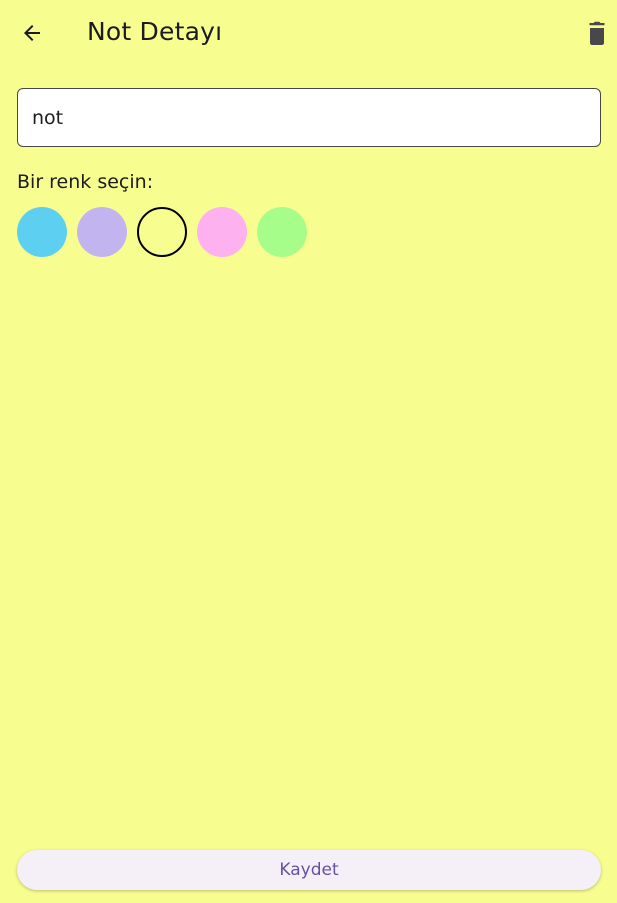 This screenshot has width=617, height=903. What do you see at coordinates (155, 31) in the screenshot?
I see `page-title: Not Detayı` at bounding box center [155, 31].